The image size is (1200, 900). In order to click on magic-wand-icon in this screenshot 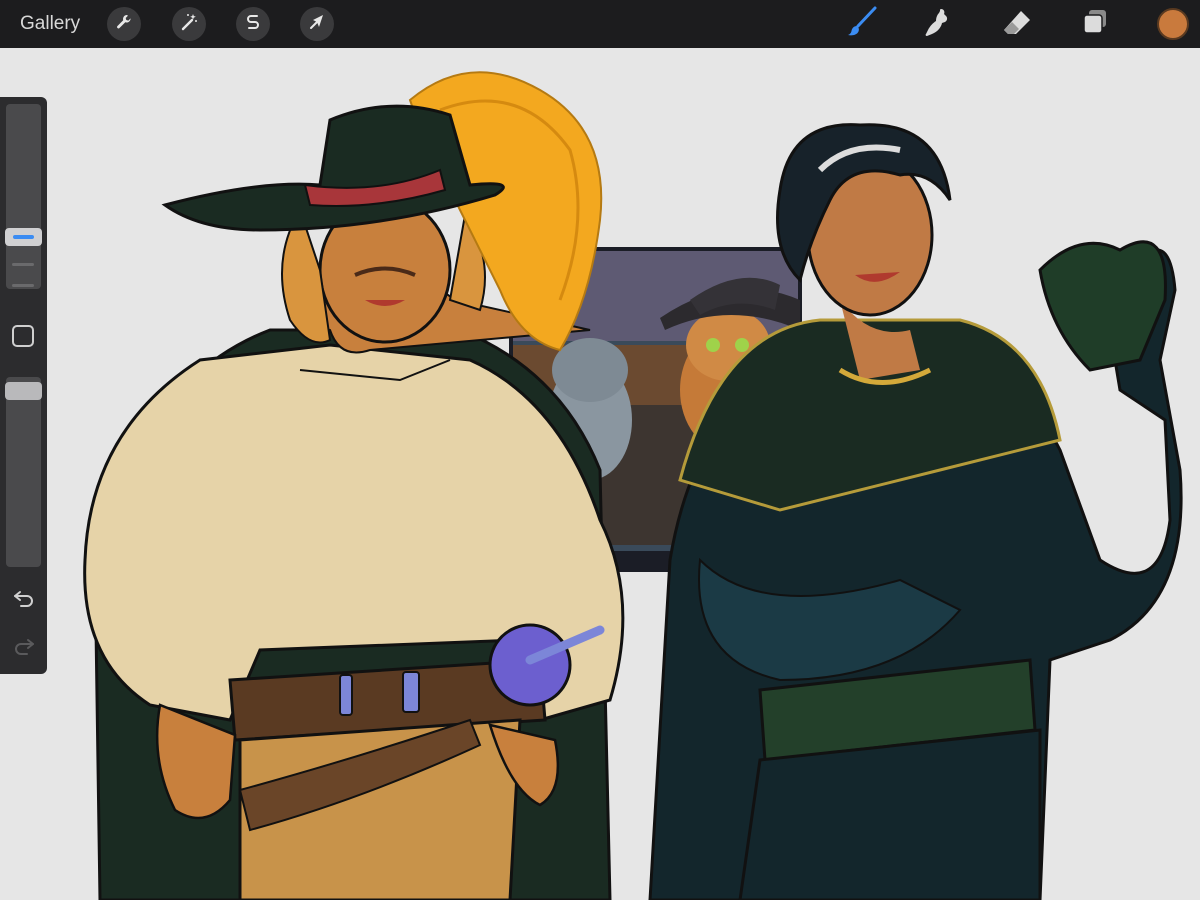, I will do `click(189, 24)`.